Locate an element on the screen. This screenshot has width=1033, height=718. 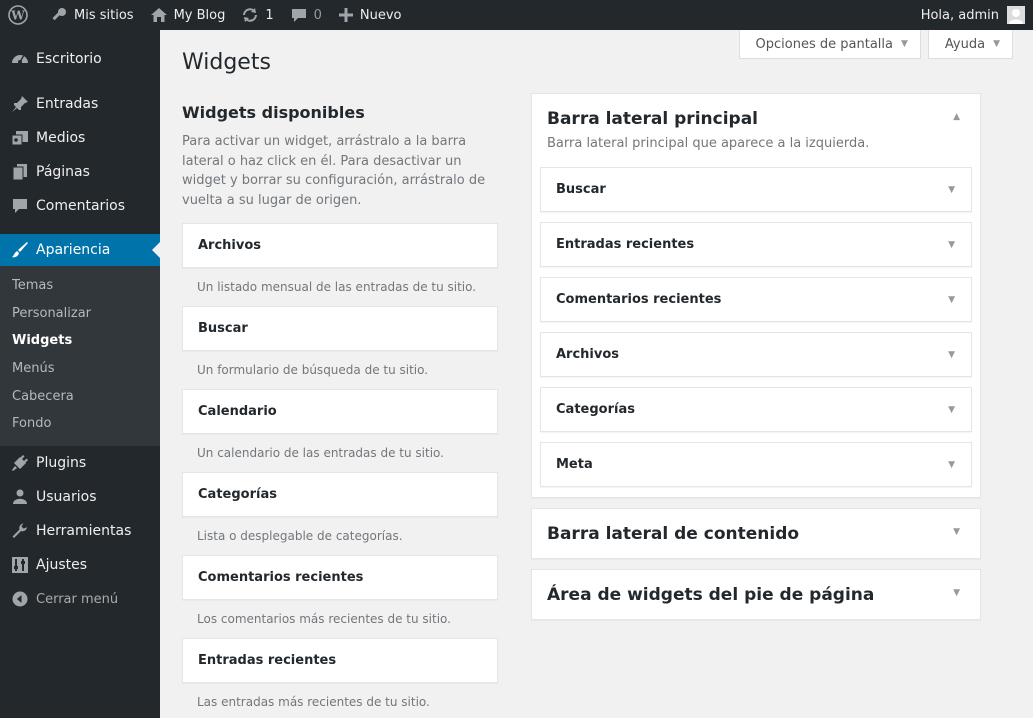
menu-item-appearance: Apariencia is located at coordinates (80, 250).